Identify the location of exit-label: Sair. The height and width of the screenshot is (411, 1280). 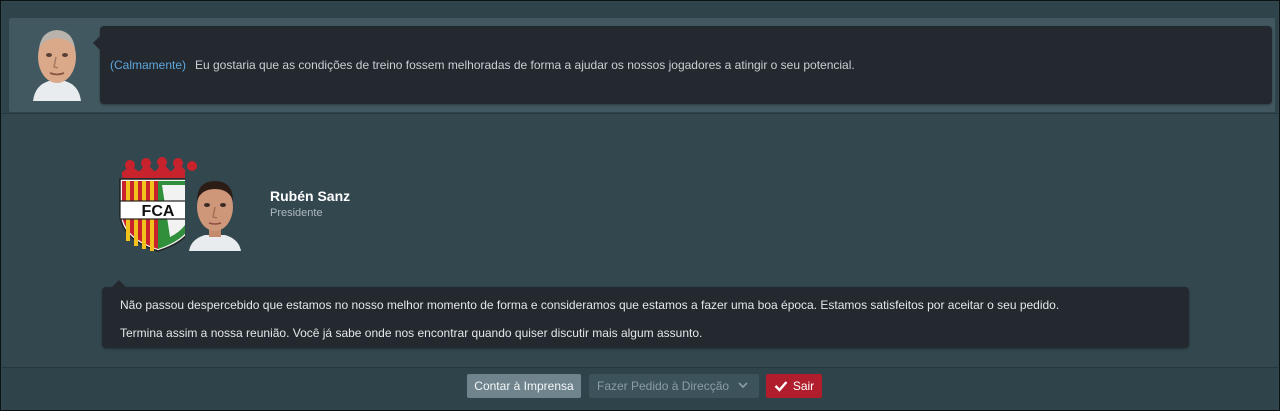
(803, 386).